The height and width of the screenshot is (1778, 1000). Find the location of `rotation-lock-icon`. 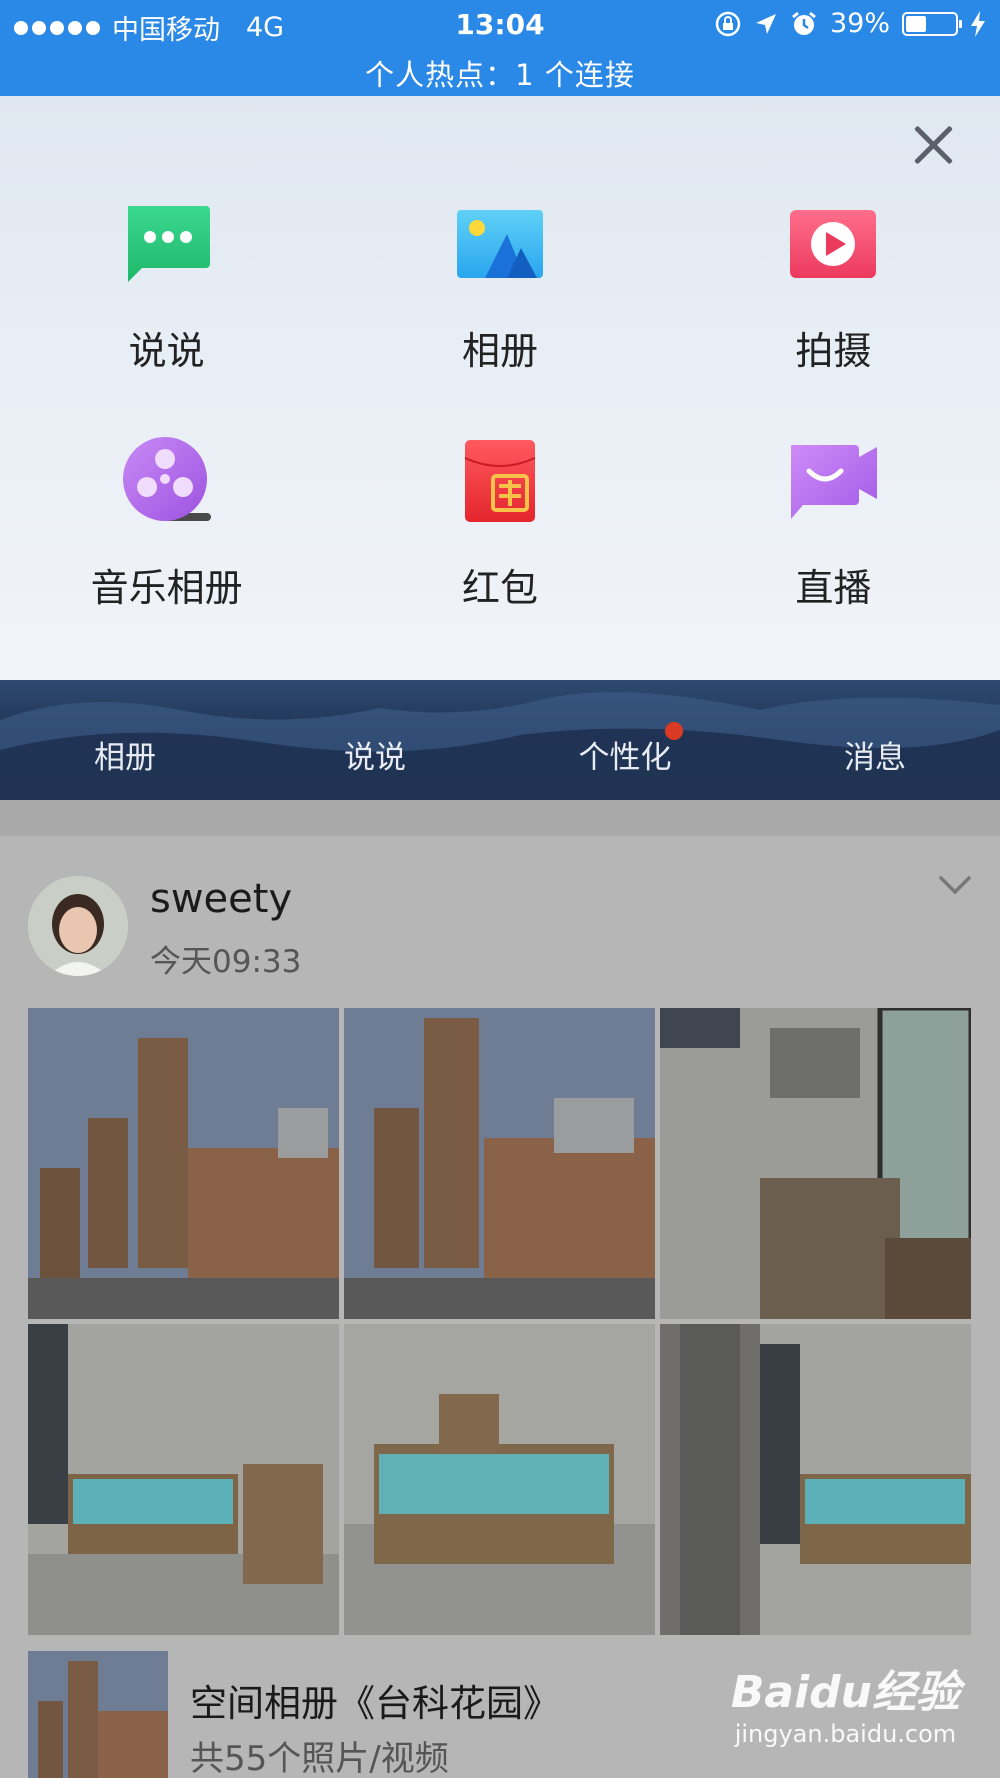

rotation-lock-icon is located at coordinates (728, 23).